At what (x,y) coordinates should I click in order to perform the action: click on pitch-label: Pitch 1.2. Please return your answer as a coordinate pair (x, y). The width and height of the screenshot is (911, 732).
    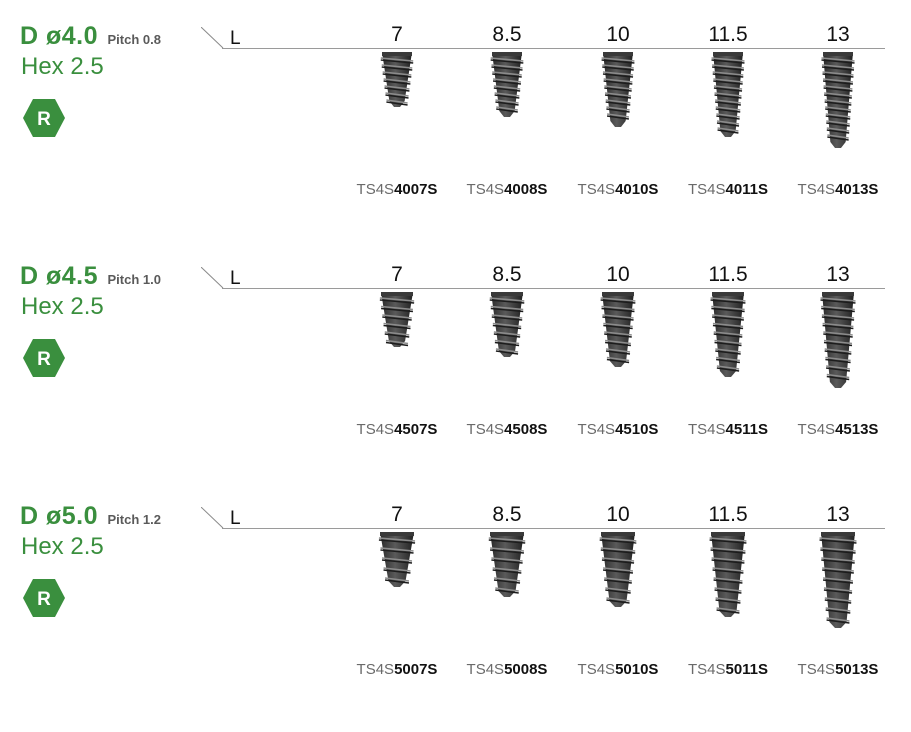
    Looking at the image, I should click on (134, 519).